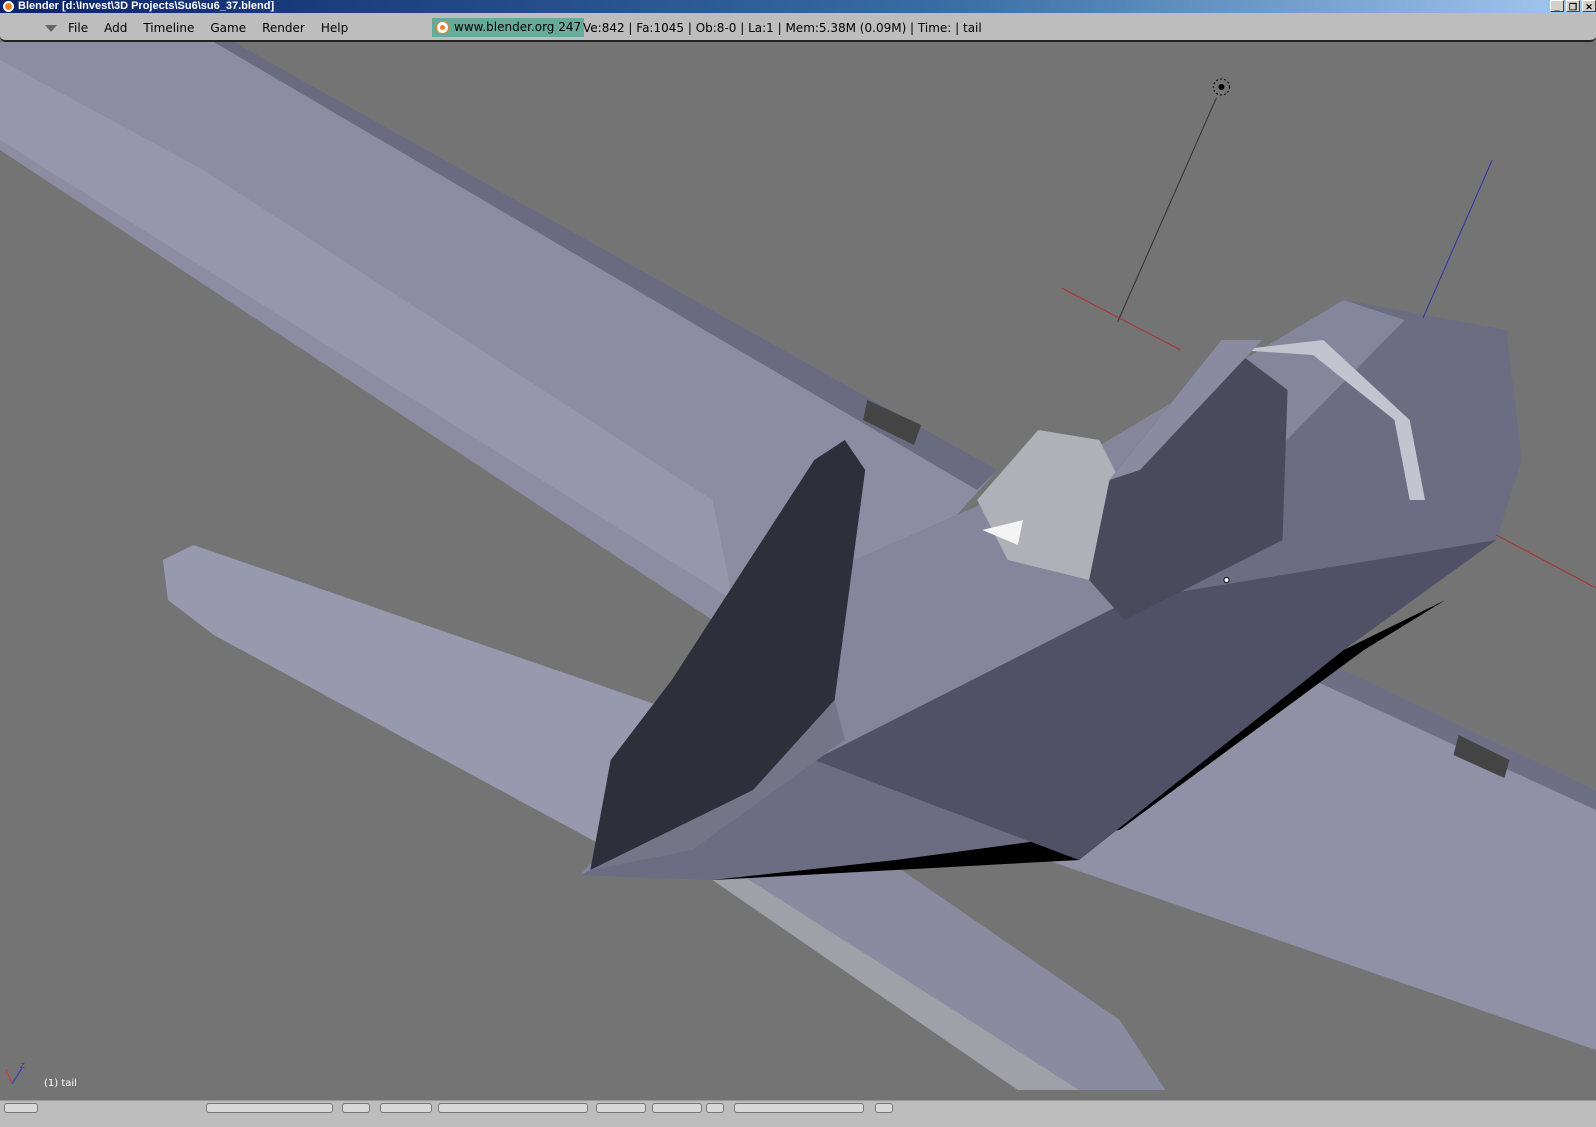 The height and width of the screenshot is (1127, 1596). Describe the element at coordinates (283, 28) in the screenshot. I see `menu-render: Render` at that location.